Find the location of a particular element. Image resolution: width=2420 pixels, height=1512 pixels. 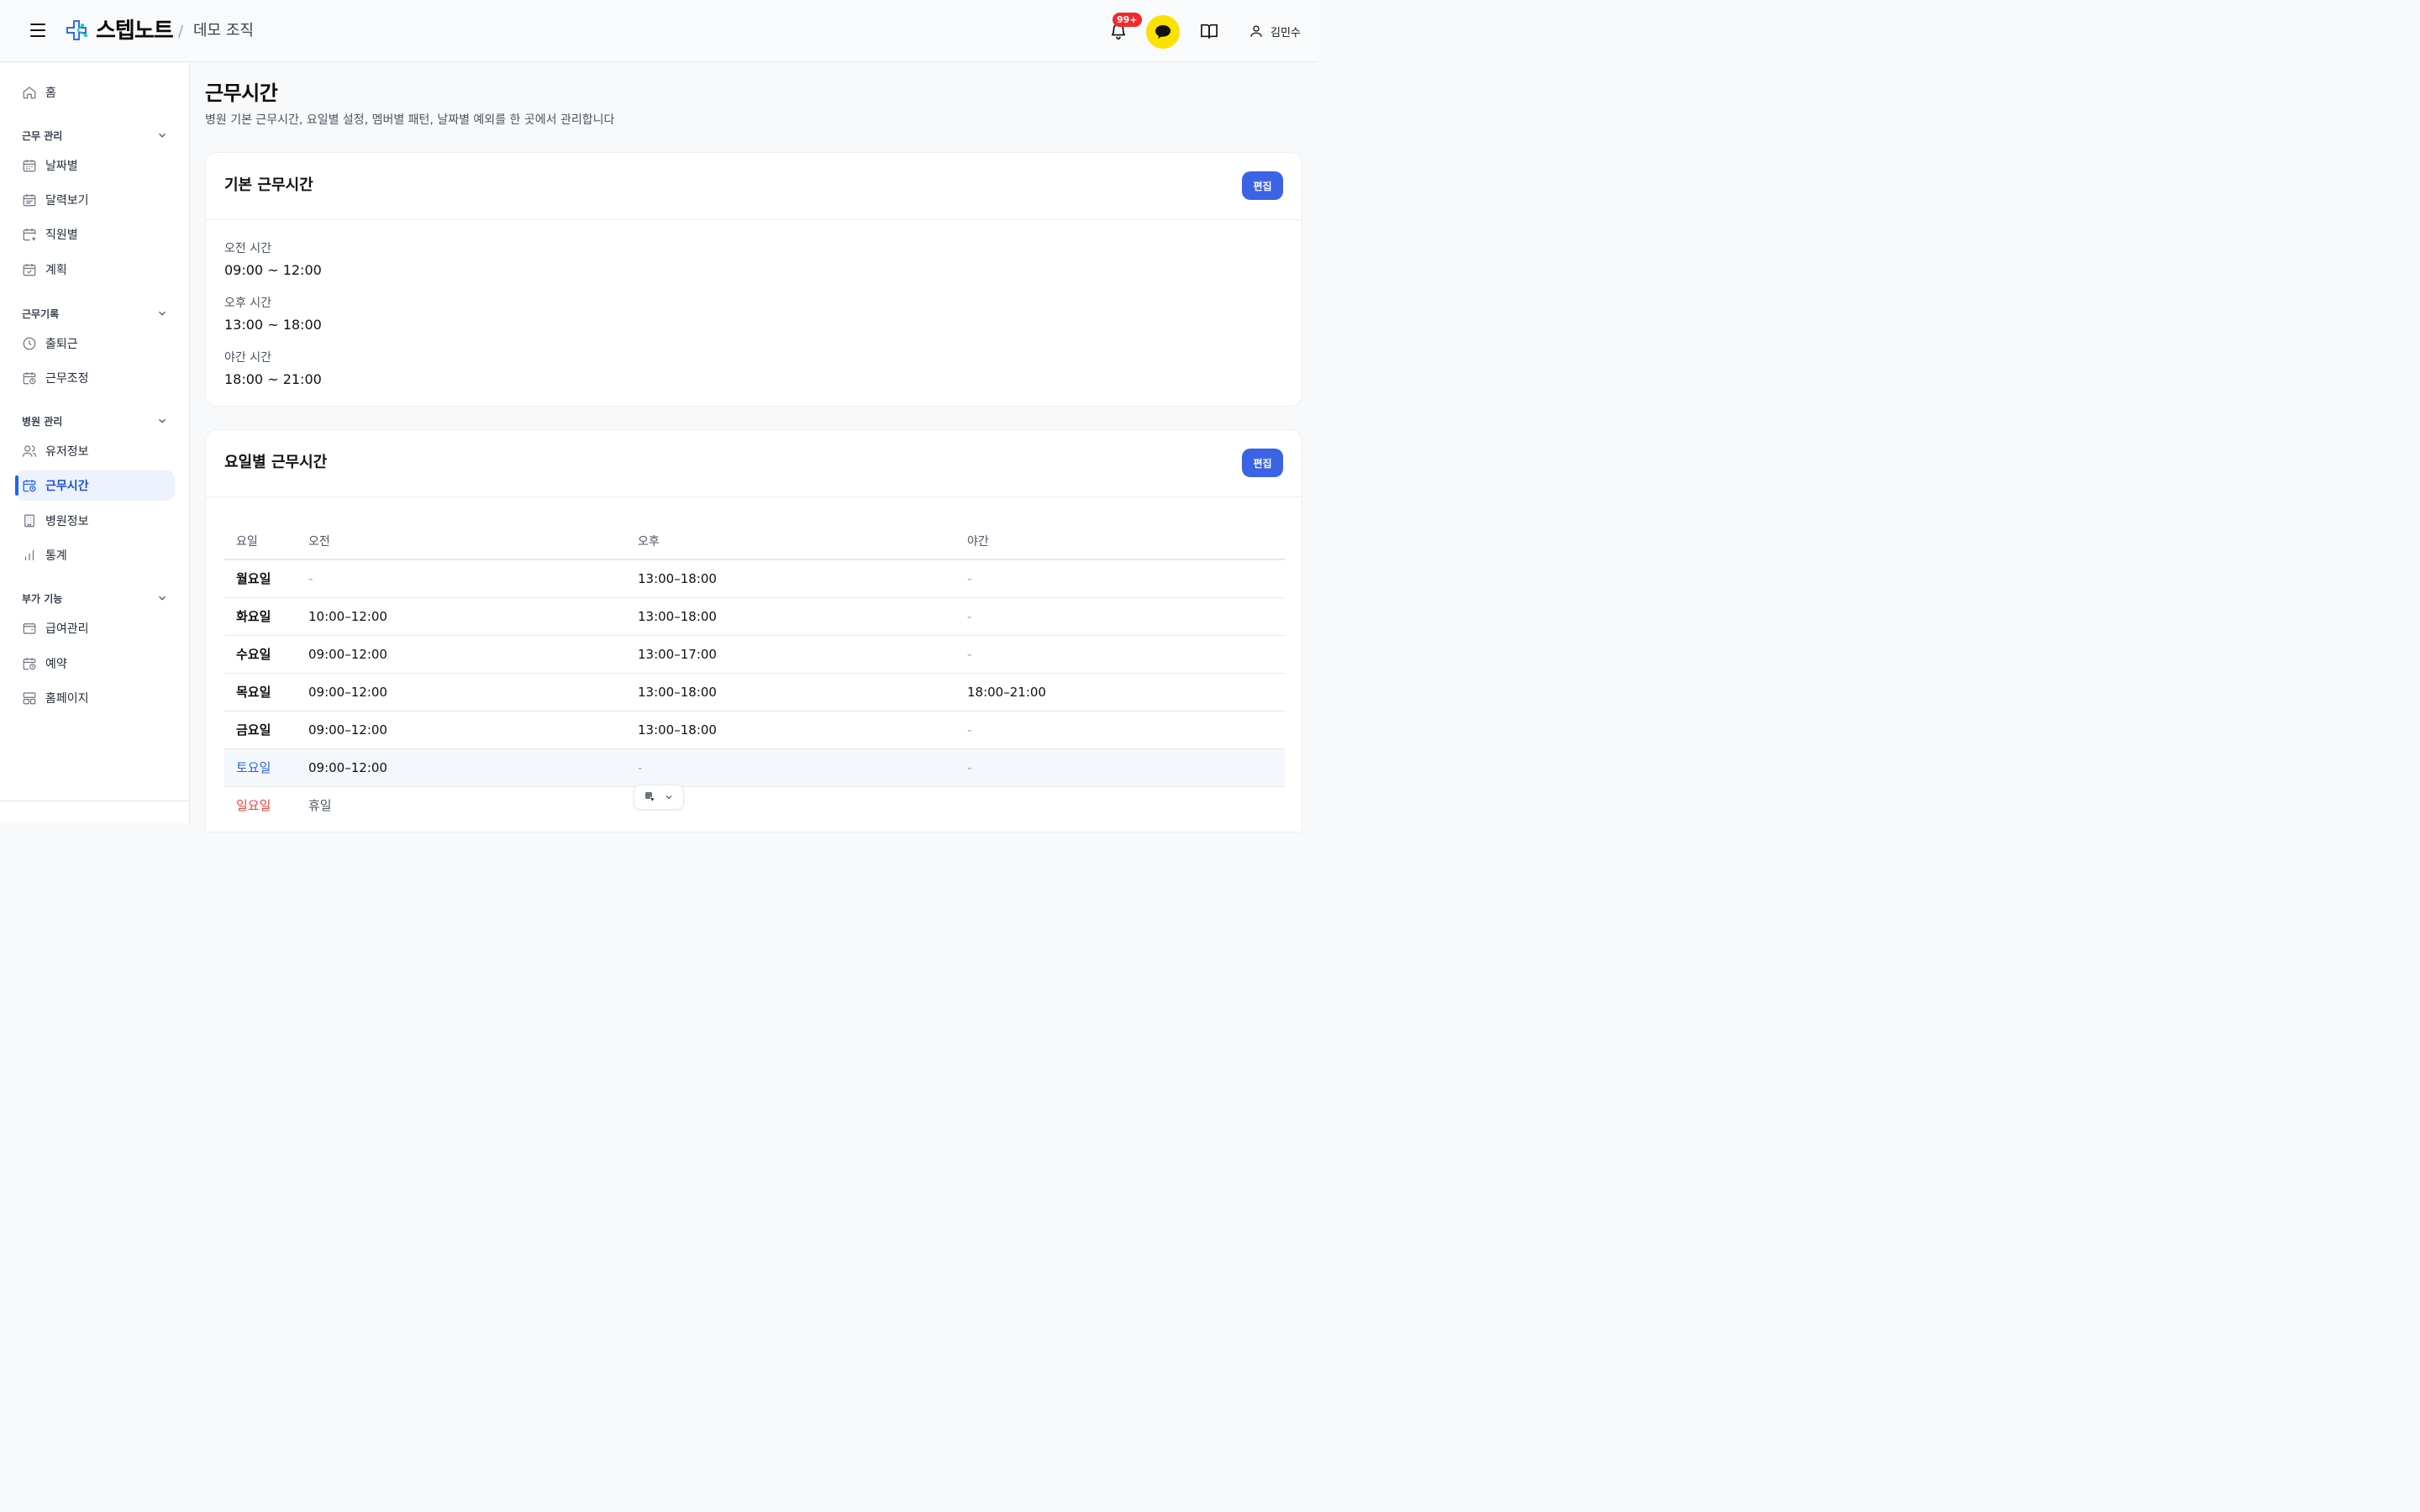

column-header: 요일 is located at coordinates (261, 541).